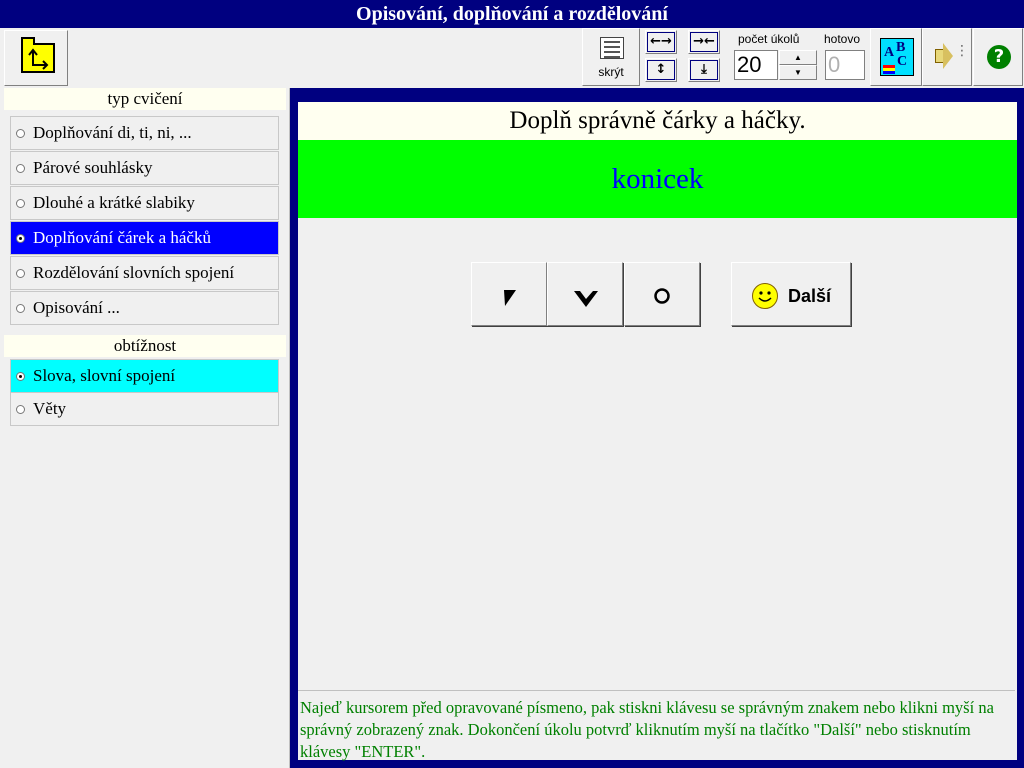 The image size is (1024, 768). Describe the element at coordinates (842, 39) in the screenshot. I see `done-label: hotovo` at that location.